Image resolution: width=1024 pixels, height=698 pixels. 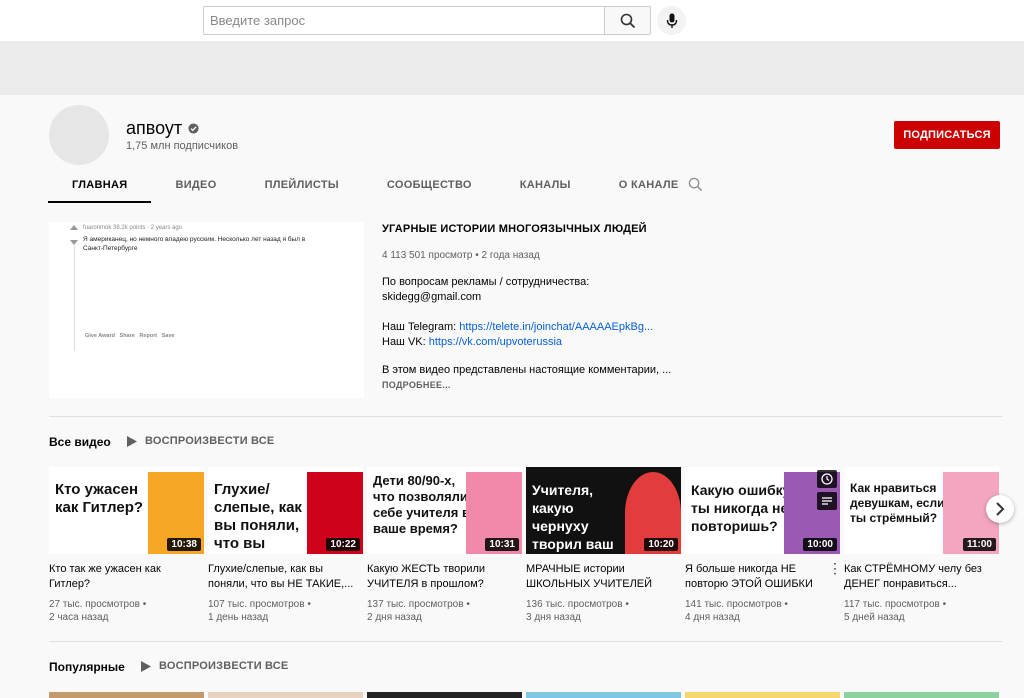 I want to click on vk-link: https://vk.com/upvoterussia, so click(x=495, y=342).